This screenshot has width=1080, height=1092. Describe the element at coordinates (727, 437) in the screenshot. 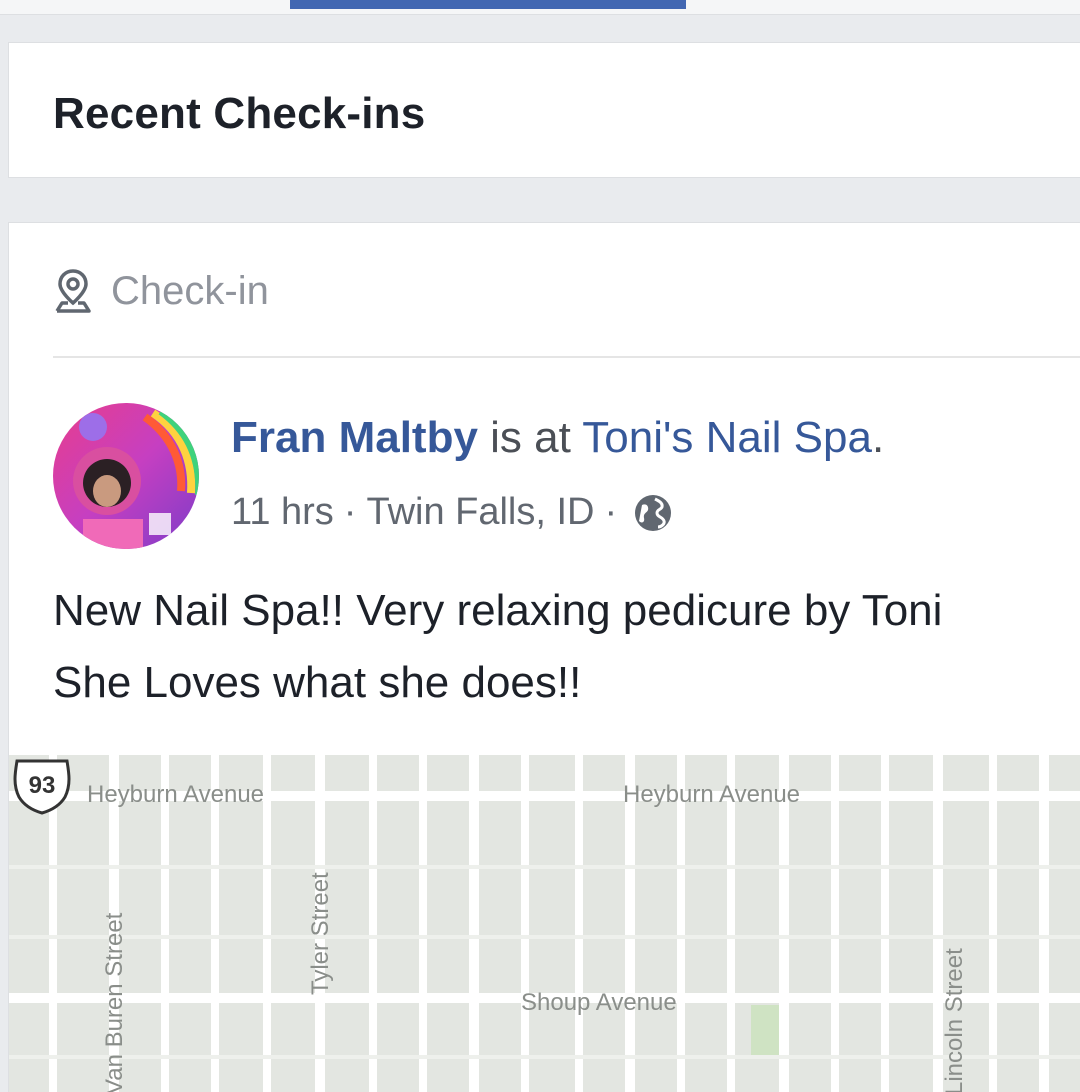

I see `place-name-link: Toni's Nail Spa` at that location.